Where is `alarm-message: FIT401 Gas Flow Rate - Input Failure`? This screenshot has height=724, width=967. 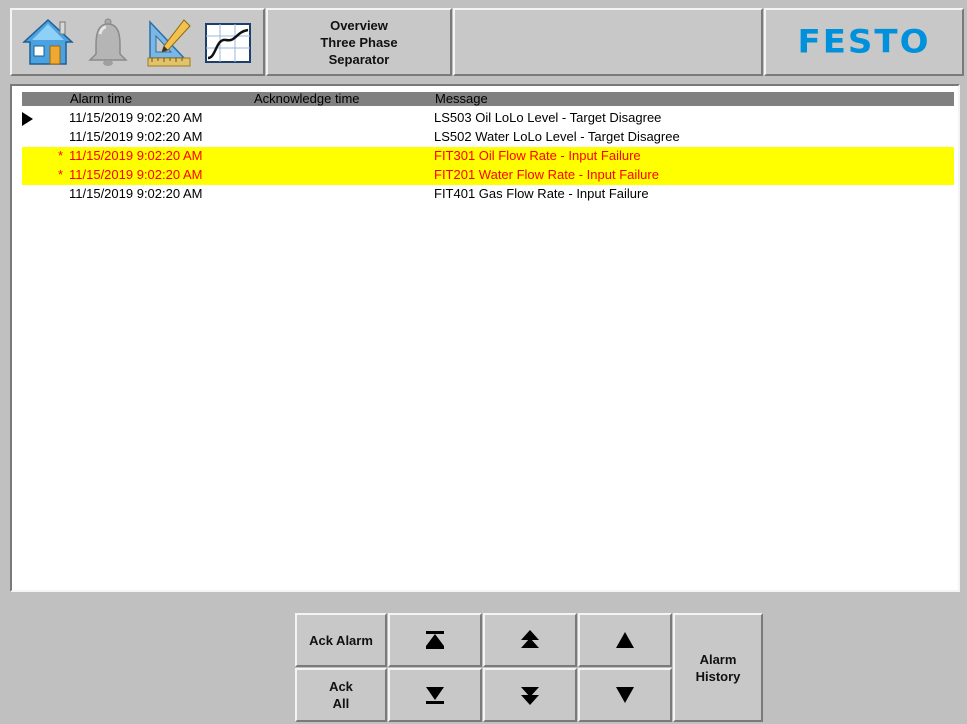
alarm-message: FIT401 Gas Flow Rate - Input Failure is located at coordinates (541, 193).